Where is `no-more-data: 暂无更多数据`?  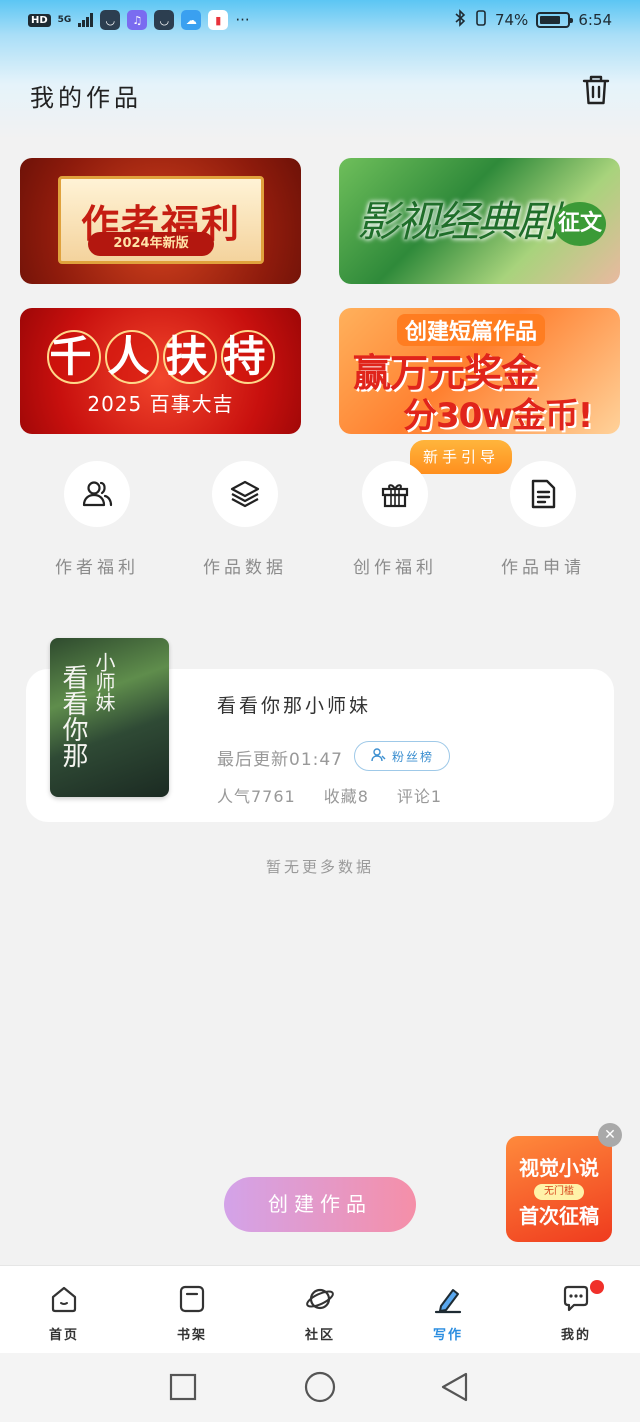
no-more-data: 暂无更多数据 is located at coordinates (319, 867).